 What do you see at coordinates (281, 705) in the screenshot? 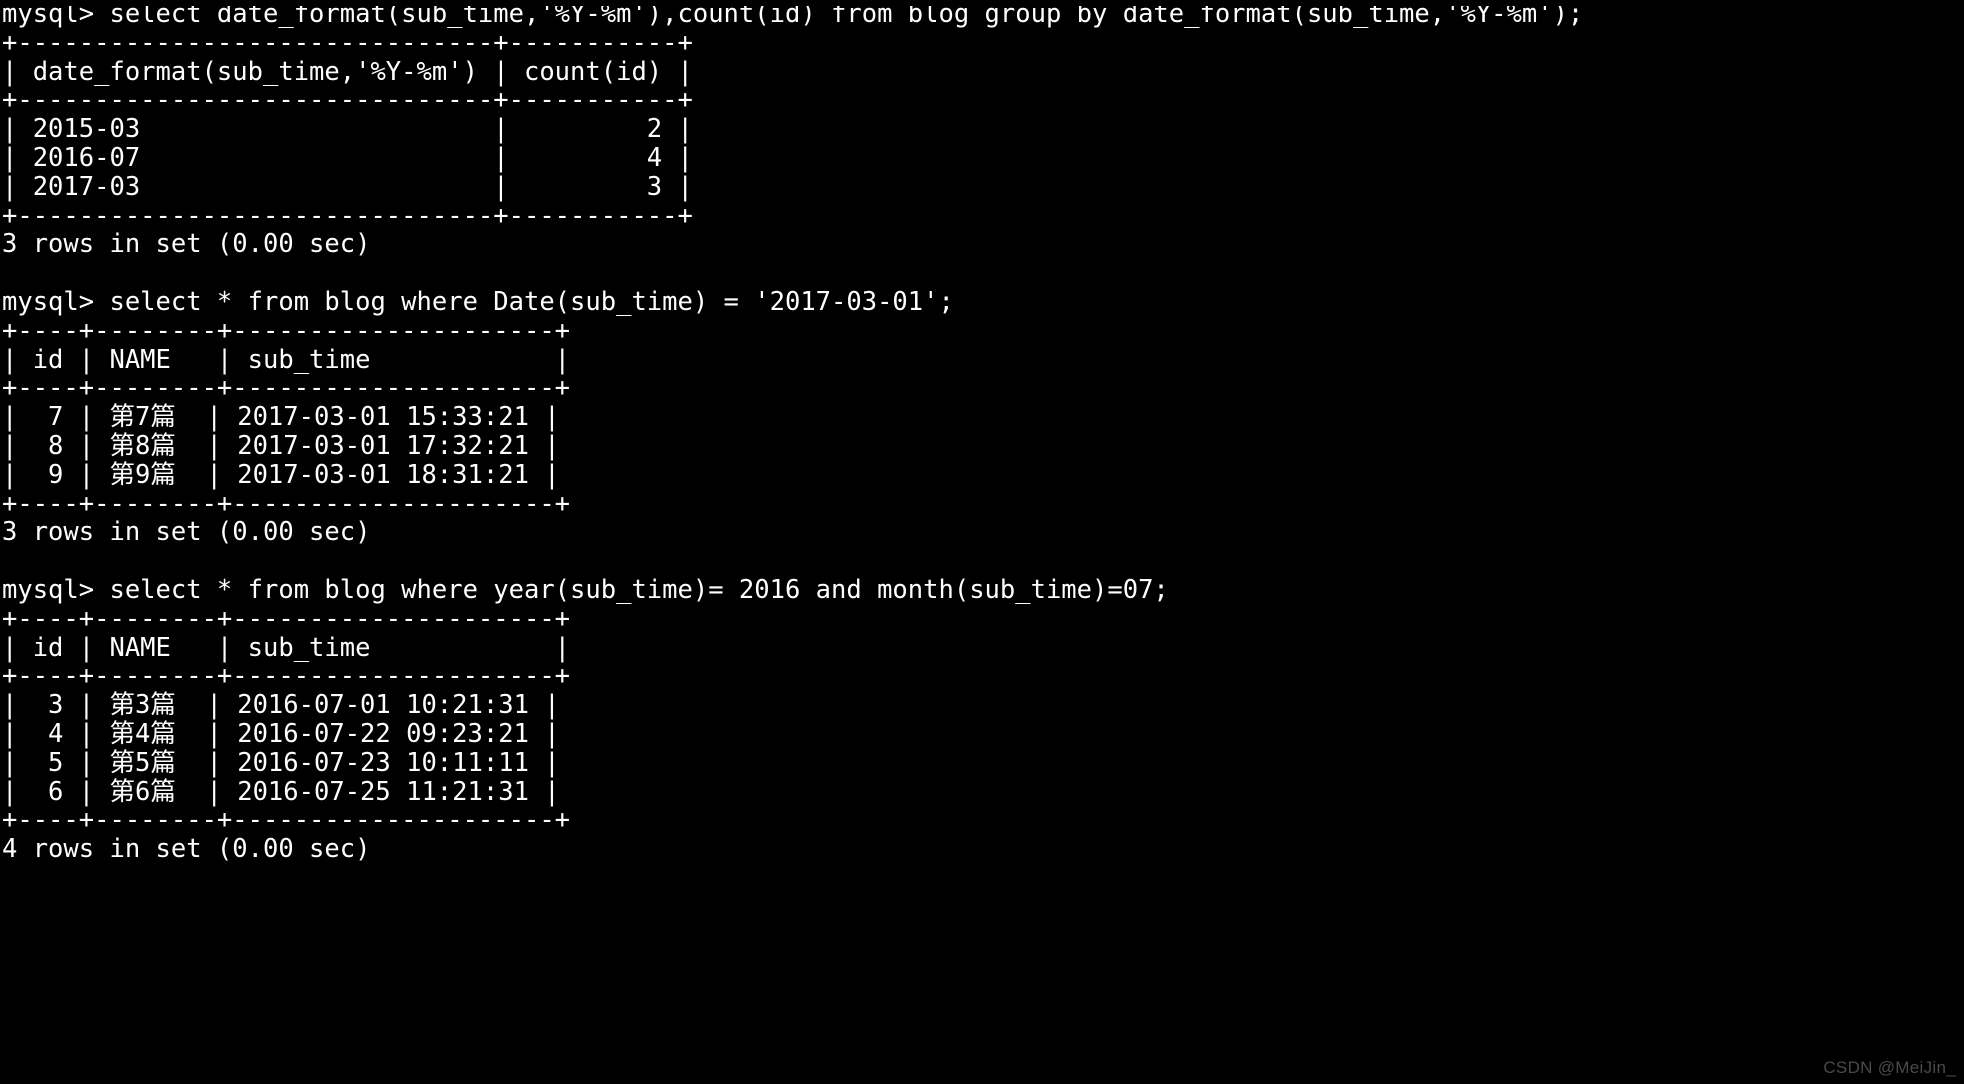
I see `terminal-line: | 3 | 第3篇 | 2016-07-01 10:21:31 |` at bounding box center [281, 705].